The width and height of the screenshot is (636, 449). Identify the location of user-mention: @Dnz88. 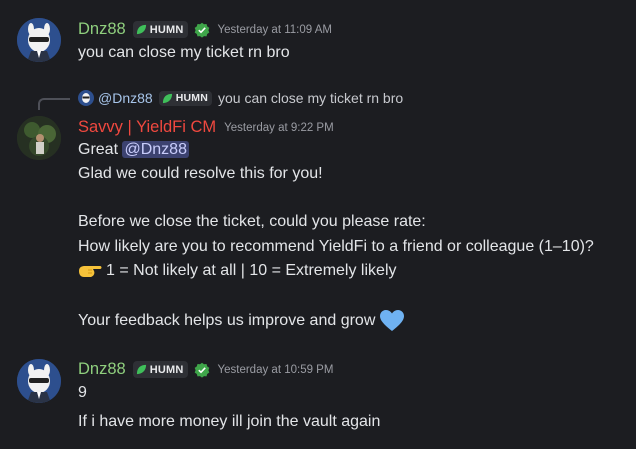
(155, 149).